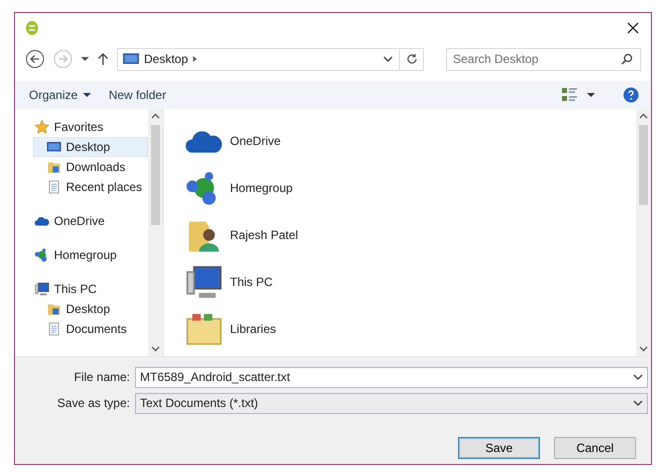  Describe the element at coordinates (35, 59) in the screenshot. I see `back-button` at that location.